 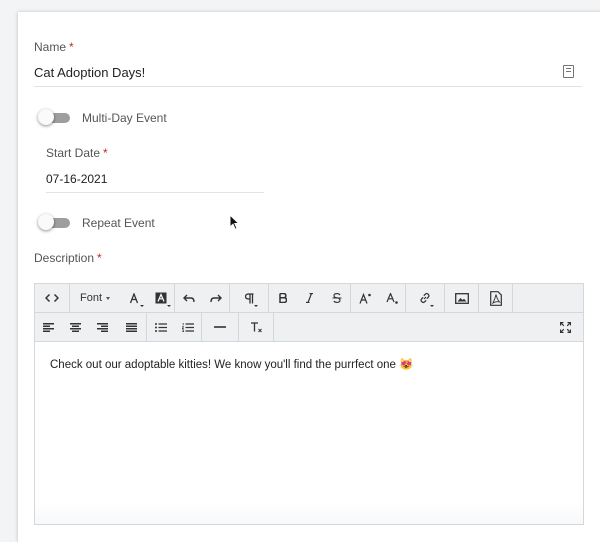 I want to click on insert-link-icon, so click(x=425, y=298).